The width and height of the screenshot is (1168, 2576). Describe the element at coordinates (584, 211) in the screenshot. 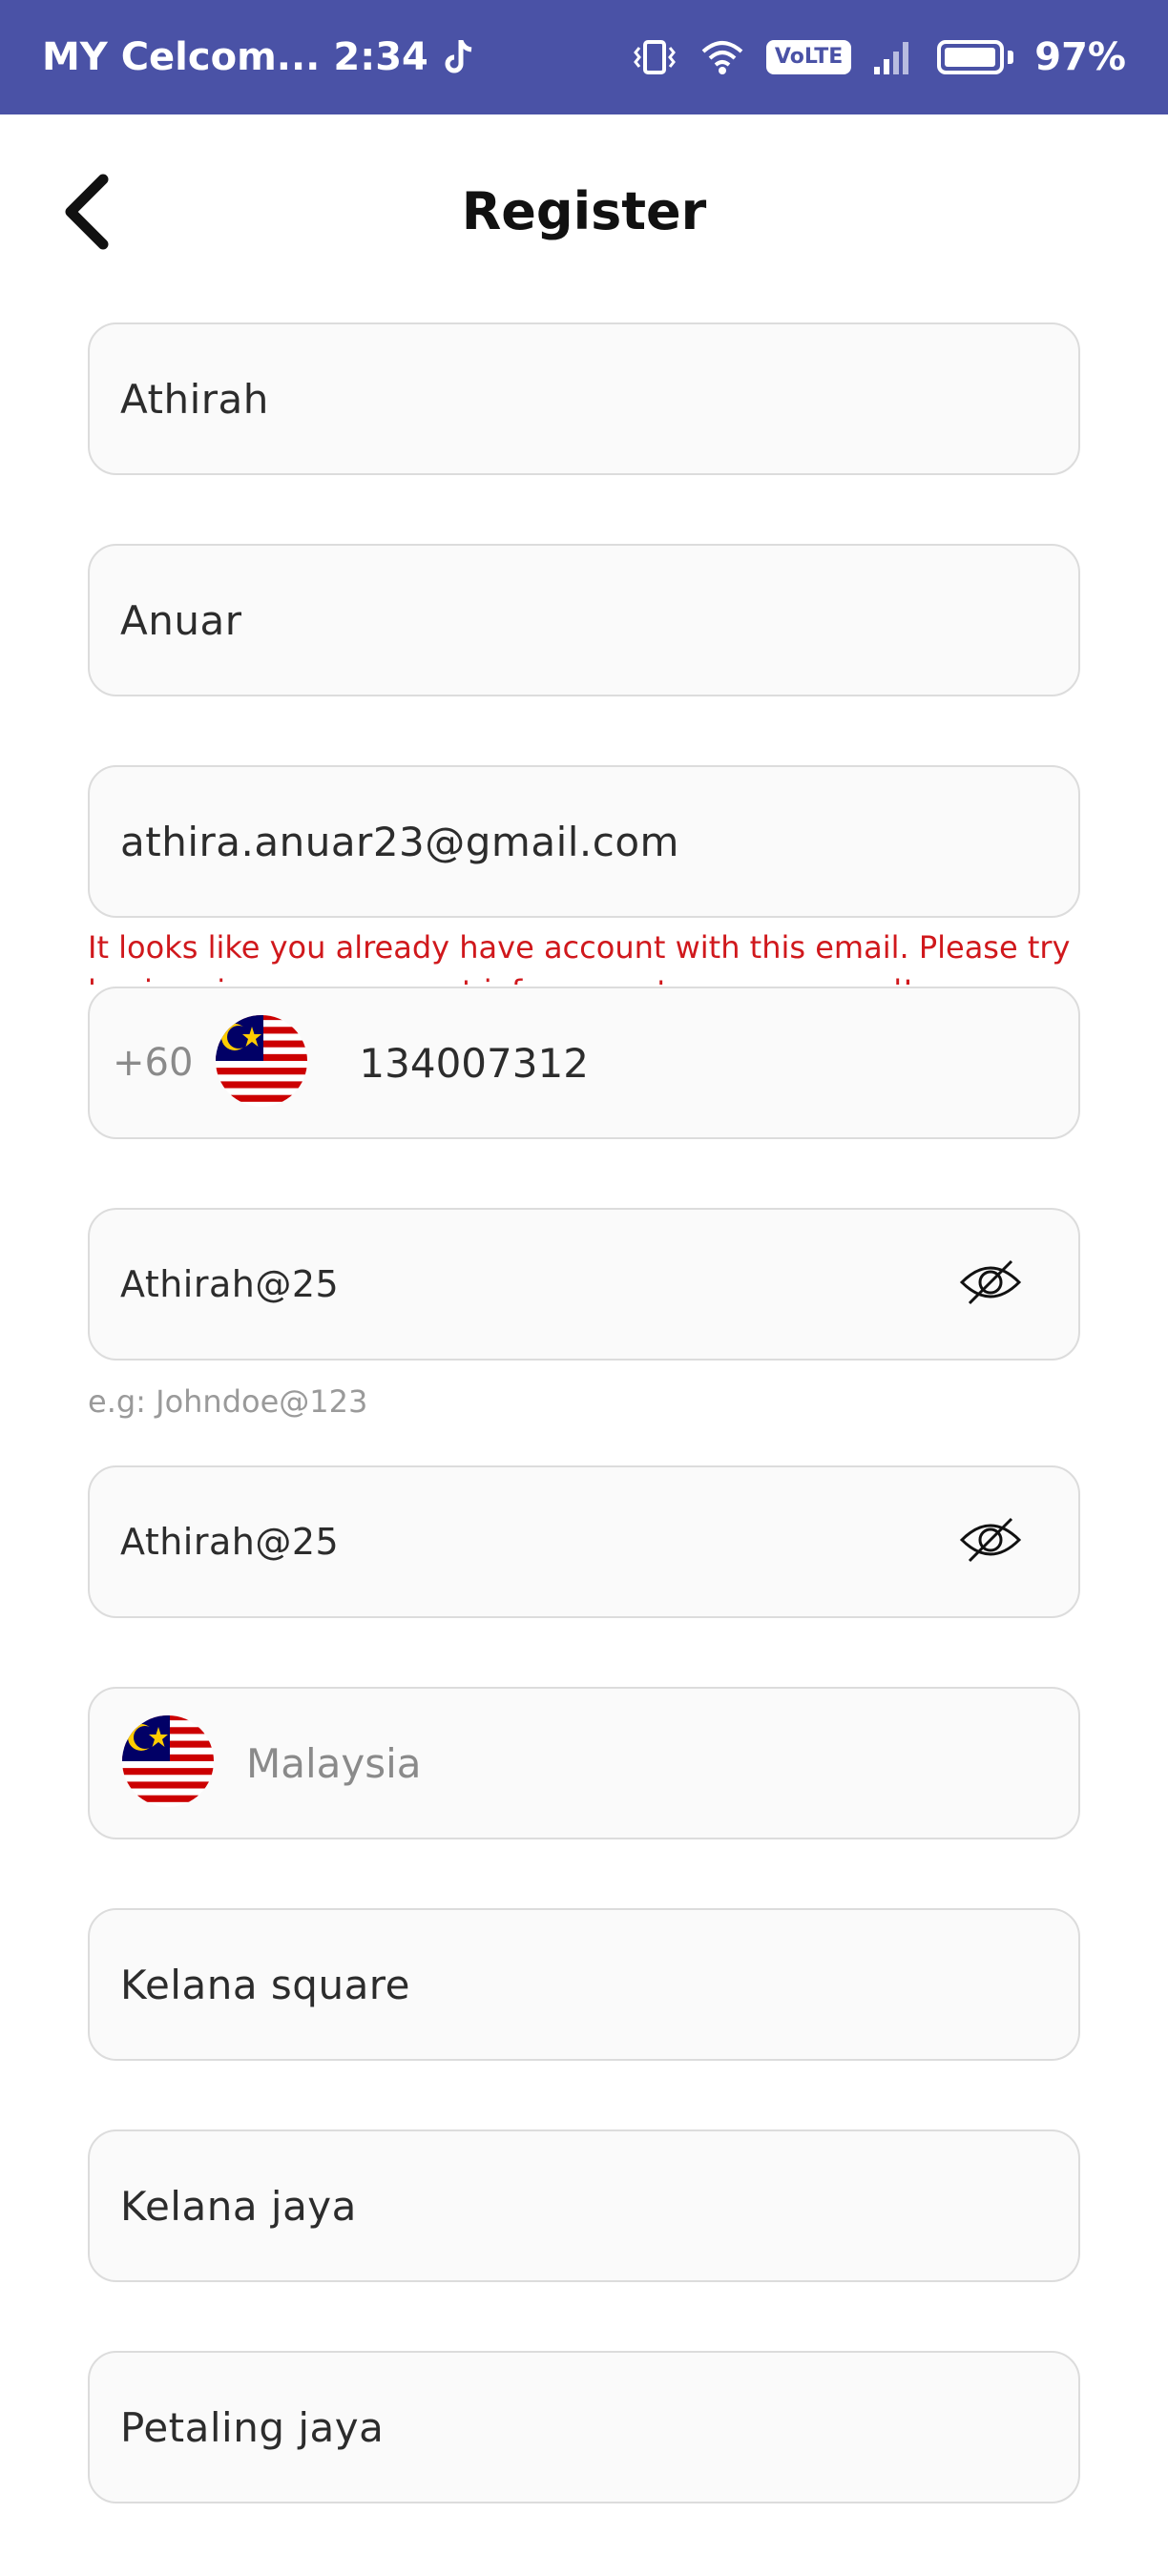

I see `page-title: Register` at that location.